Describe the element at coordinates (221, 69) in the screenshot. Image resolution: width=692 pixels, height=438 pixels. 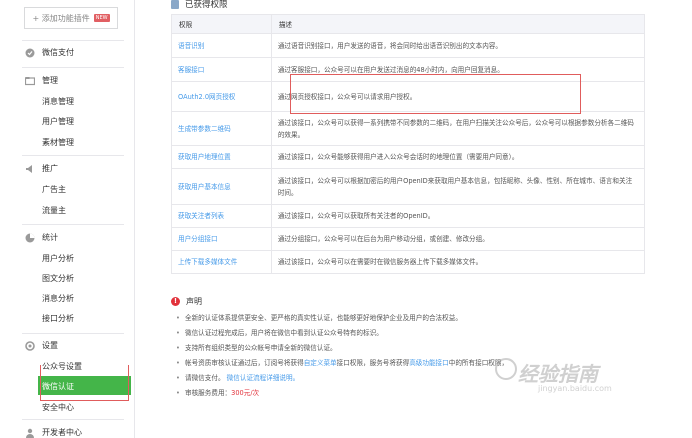
I see `permission-link: 客服接口` at that location.